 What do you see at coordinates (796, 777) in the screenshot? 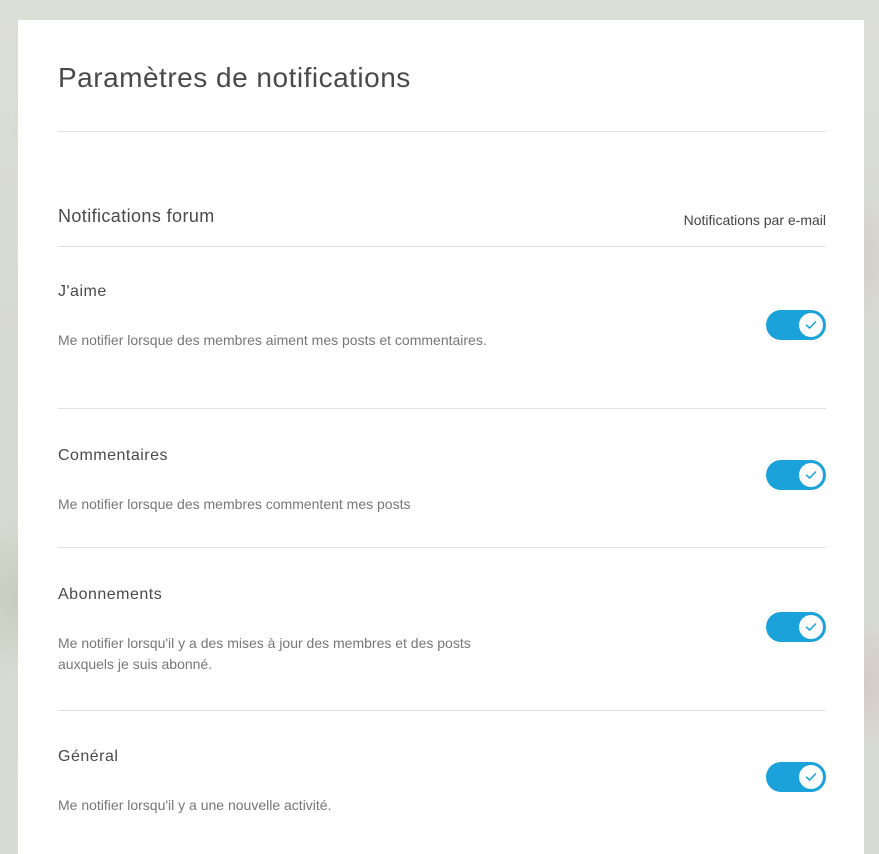
I see `general-email-toggle` at bounding box center [796, 777].